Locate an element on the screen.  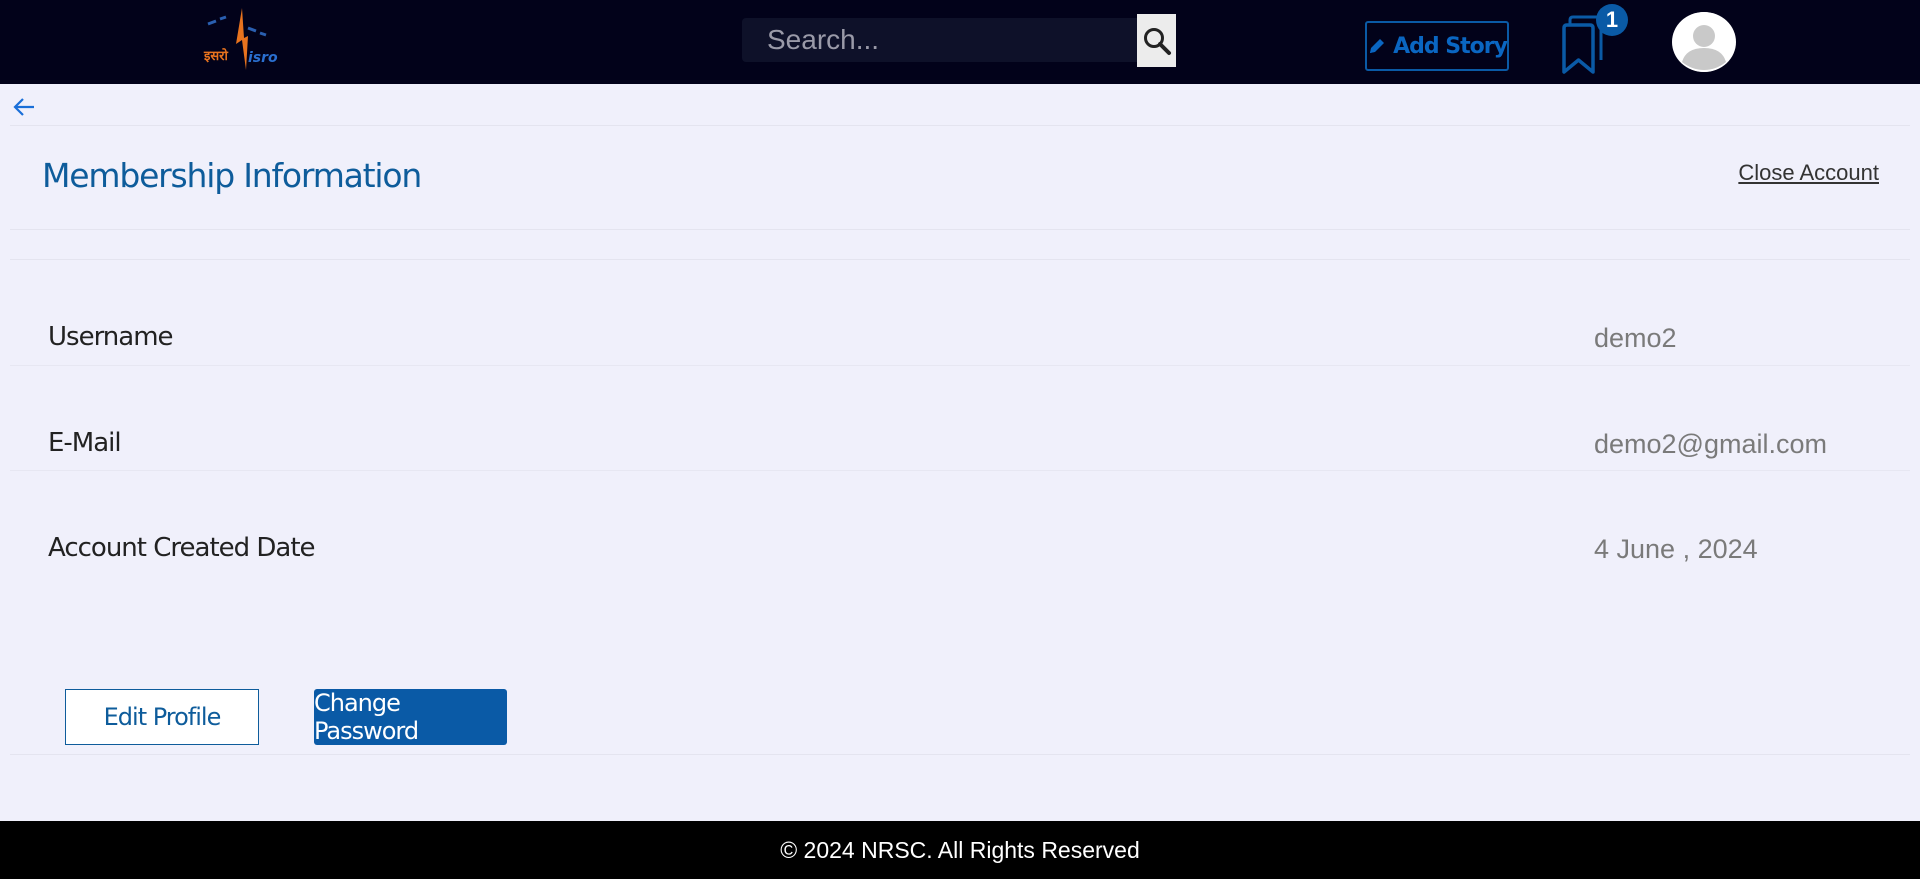
card-header: Membership Information Close Account is located at coordinates (960, 177).